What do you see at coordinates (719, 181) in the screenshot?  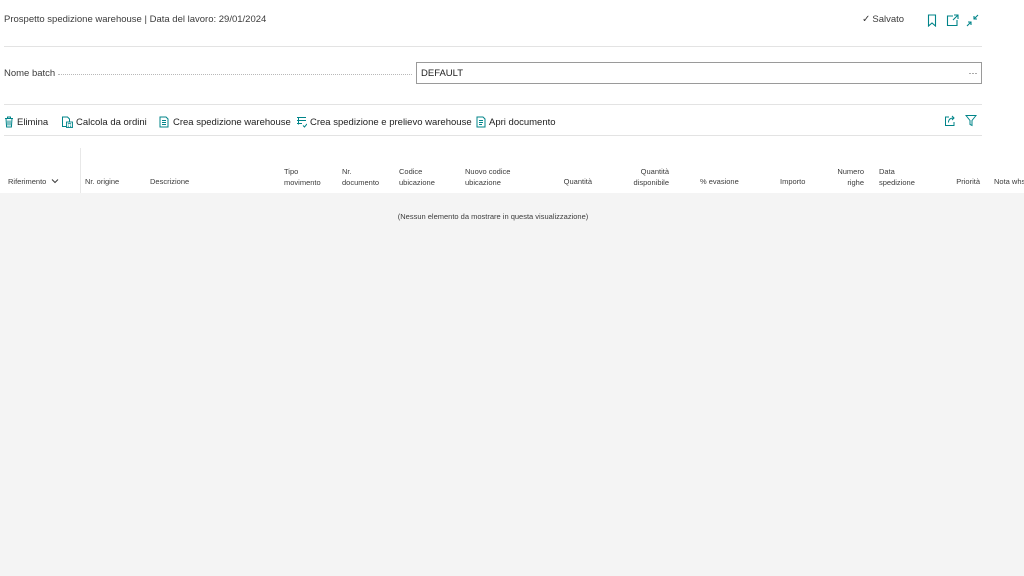 I see `column-header-fulfillment: % evasione` at bounding box center [719, 181].